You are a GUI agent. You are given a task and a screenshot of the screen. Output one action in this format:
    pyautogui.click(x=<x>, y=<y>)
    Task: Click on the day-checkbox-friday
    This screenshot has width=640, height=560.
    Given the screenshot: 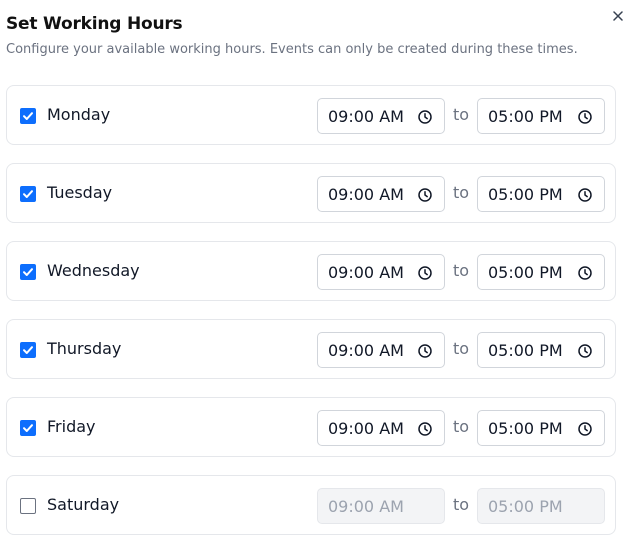 What is the action you would take?
    pyautogui.click(x=28, y=428)
    